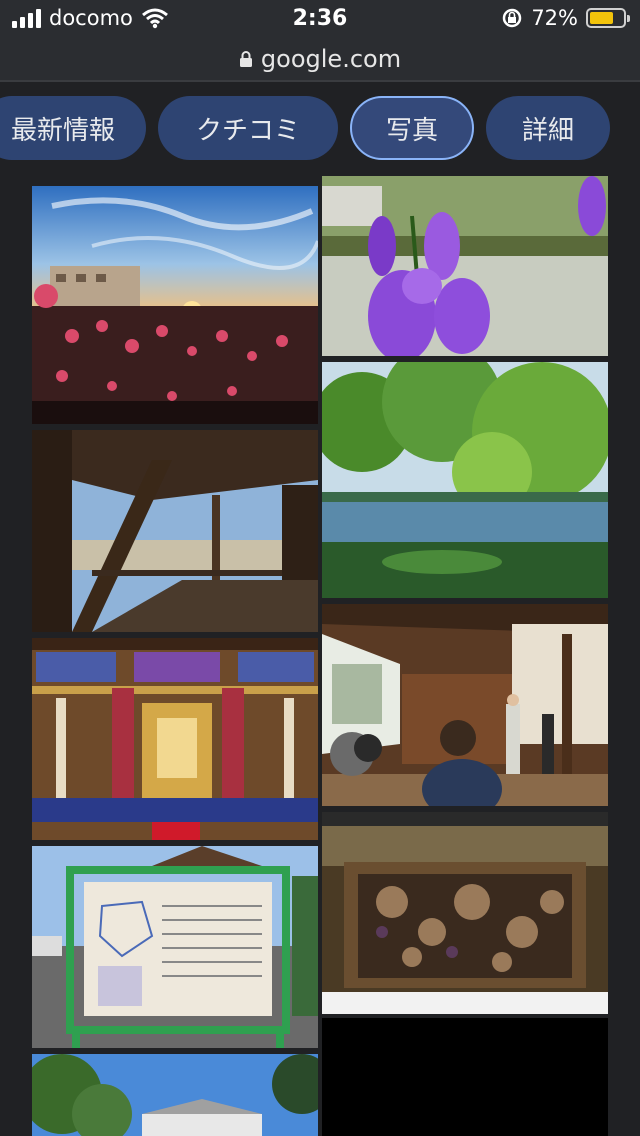 This screenshot has height=1136, width=640. Describe the element at coordinates (175, 531) in the screenshot. I see `photo-wooden-corridor` at that location.